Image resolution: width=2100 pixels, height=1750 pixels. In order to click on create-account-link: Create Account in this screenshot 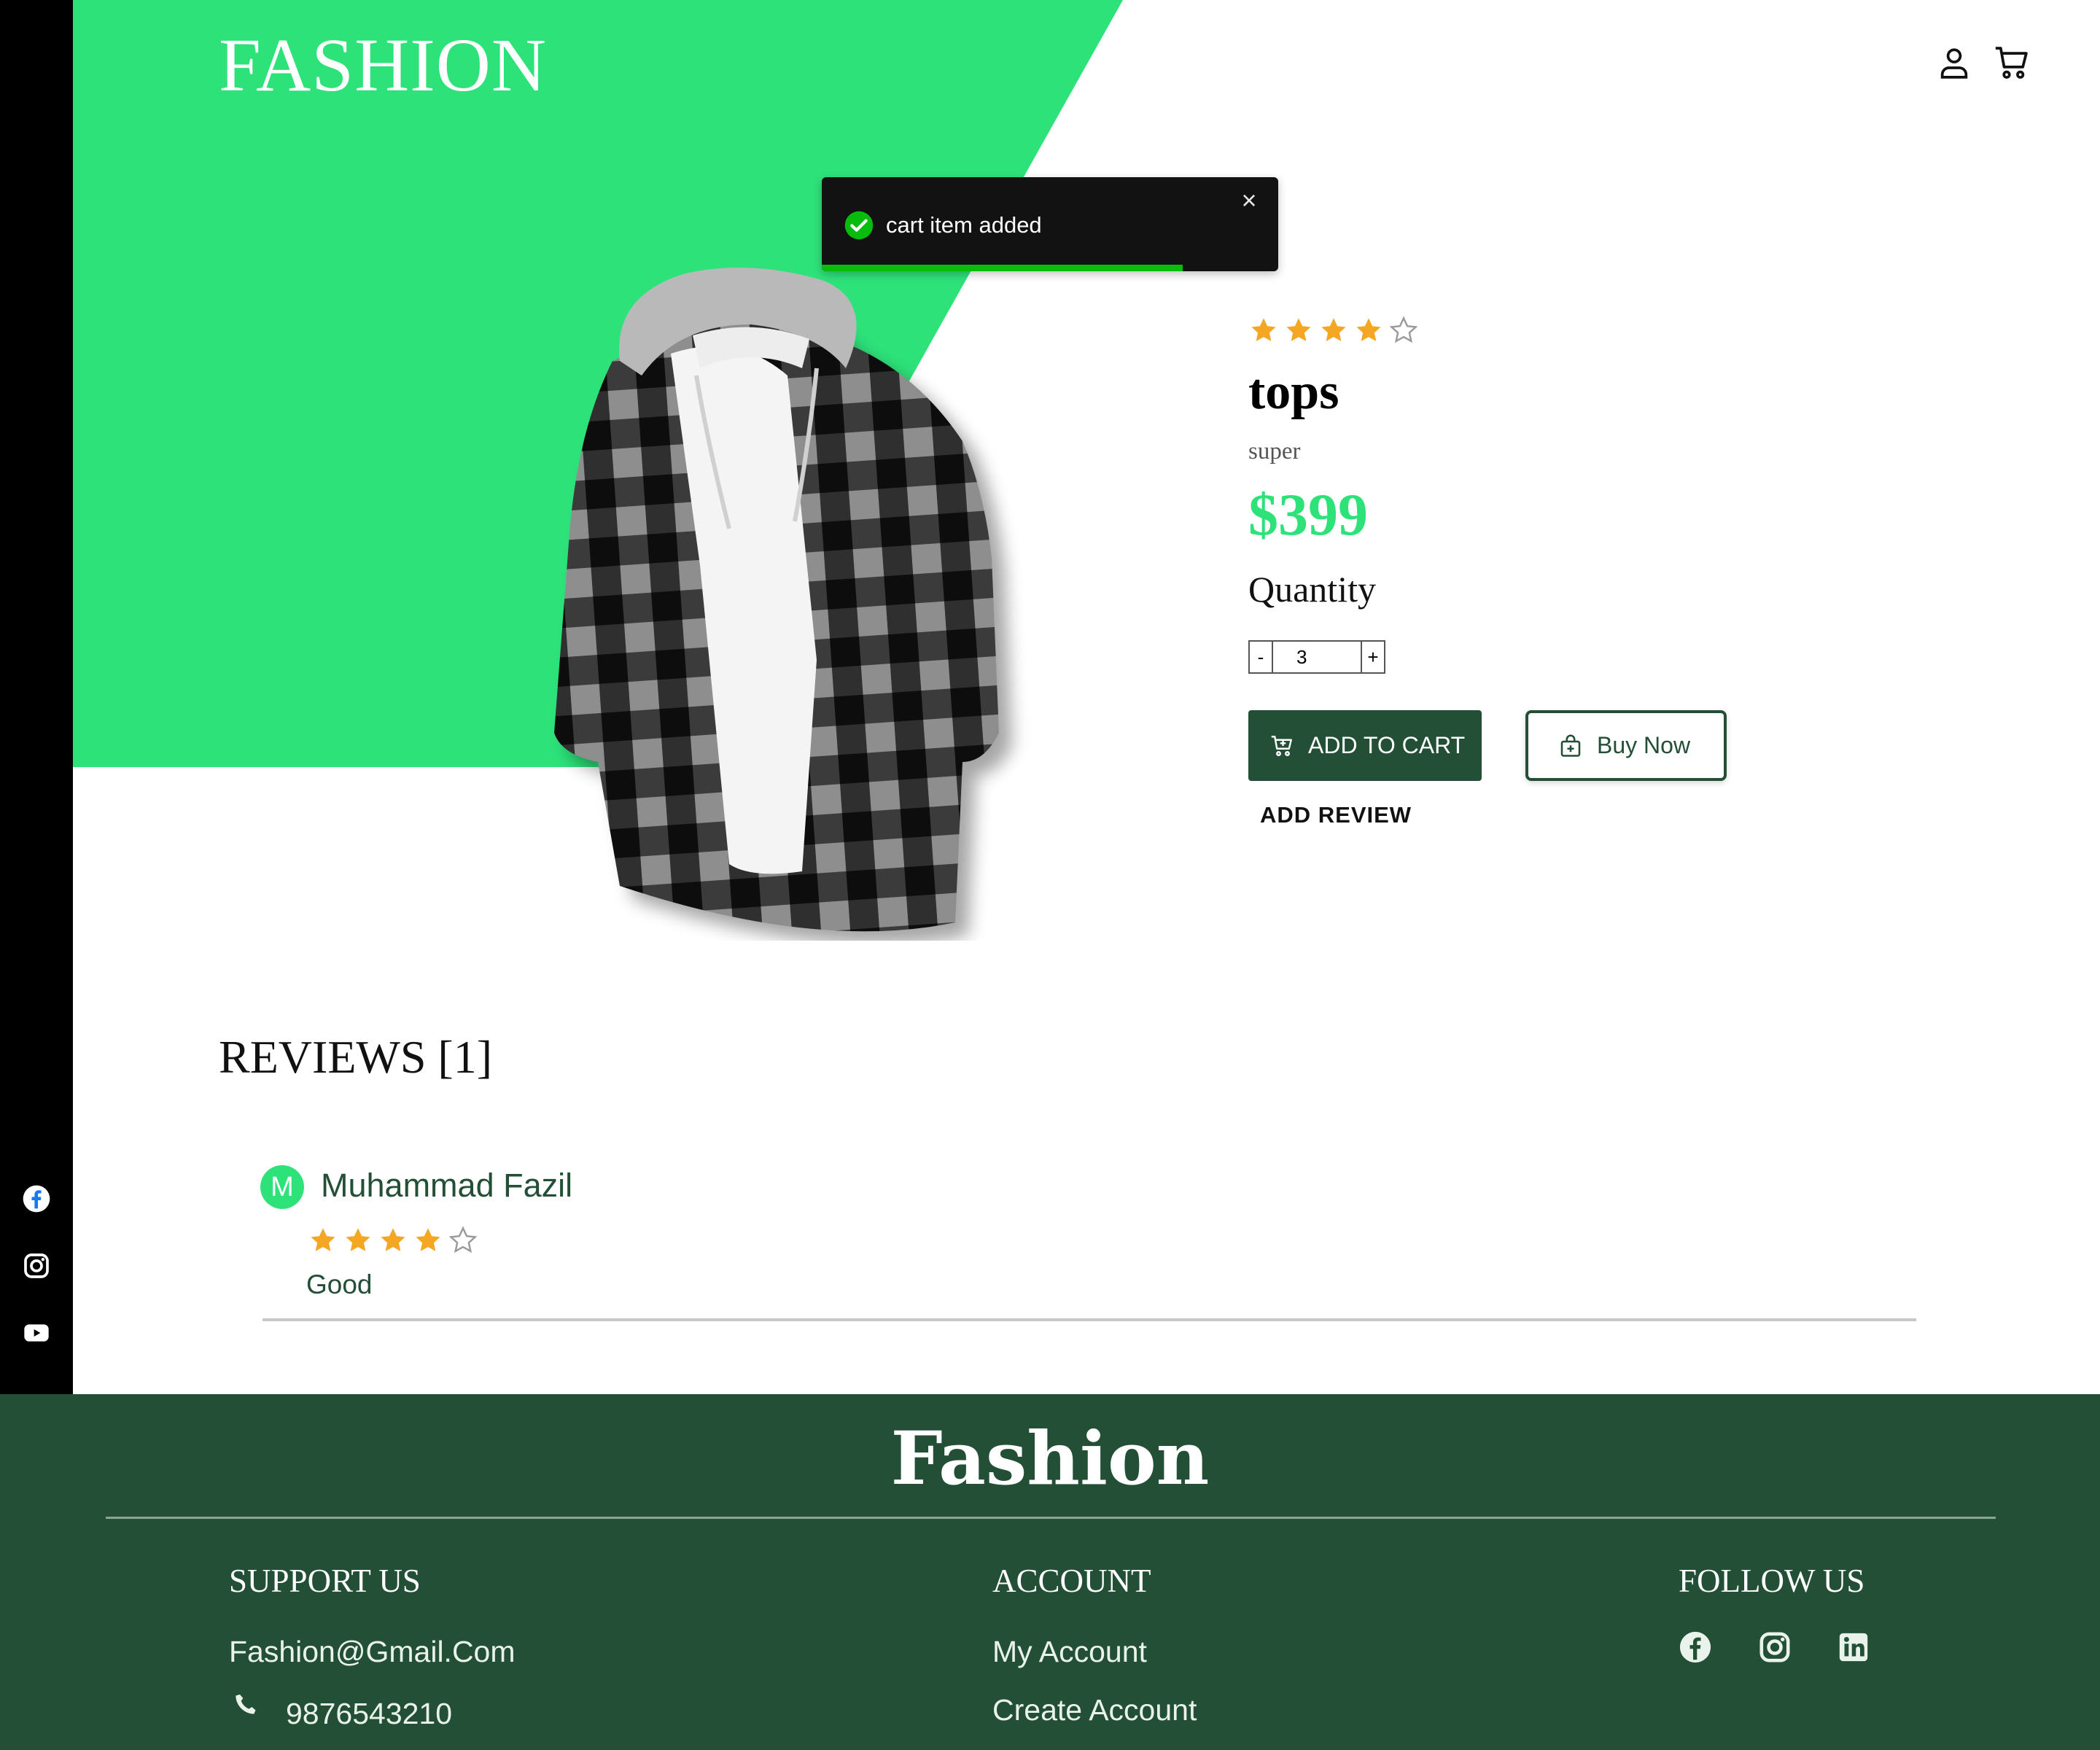, I will do `click(1094, 1709)`.